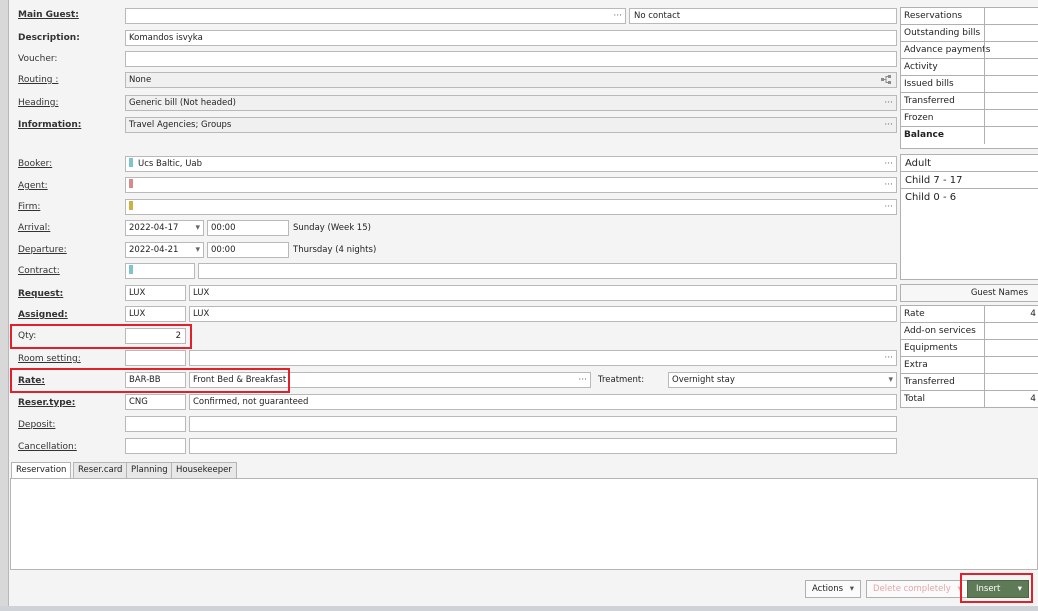 Image resolution: width=1038 pixels, height=611 pixels. What do you see at coordinates (100, 470) in the screenshot?
I see `tab-reser-card: Reser.card` at bounding box center [100, 470].